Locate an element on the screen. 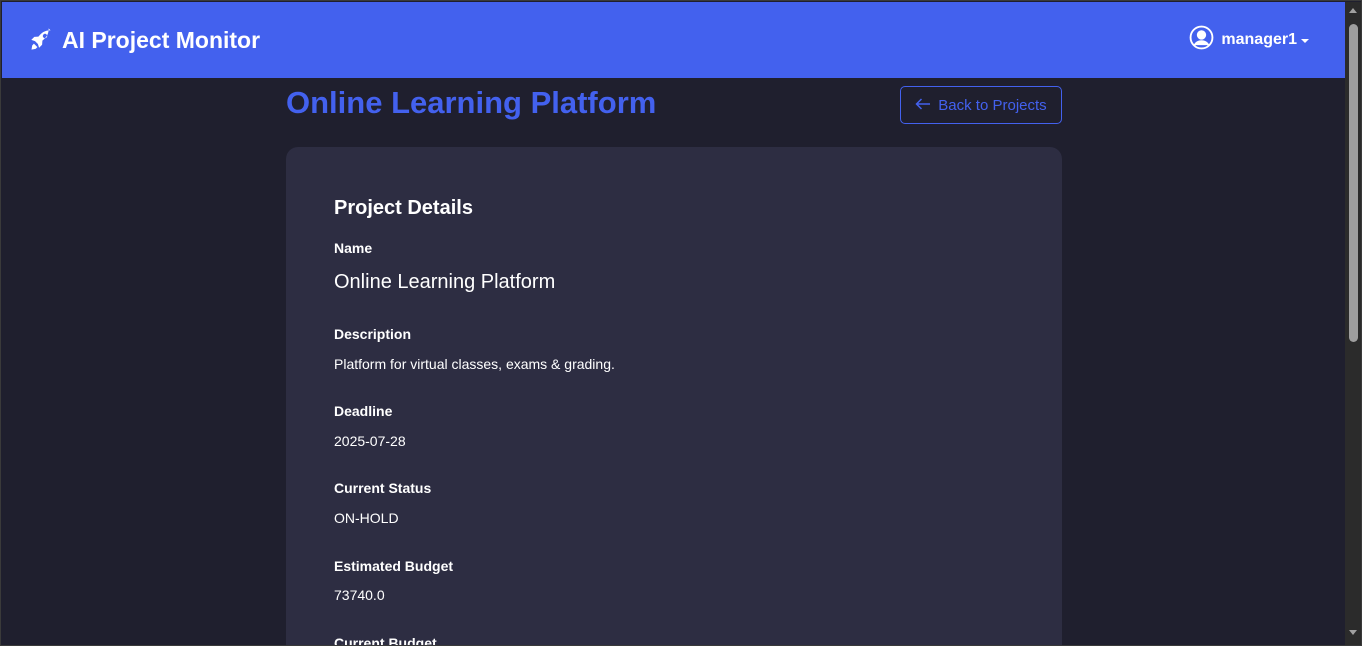  brand-link: AI Project Monitor is located at coordinates (144, 40).